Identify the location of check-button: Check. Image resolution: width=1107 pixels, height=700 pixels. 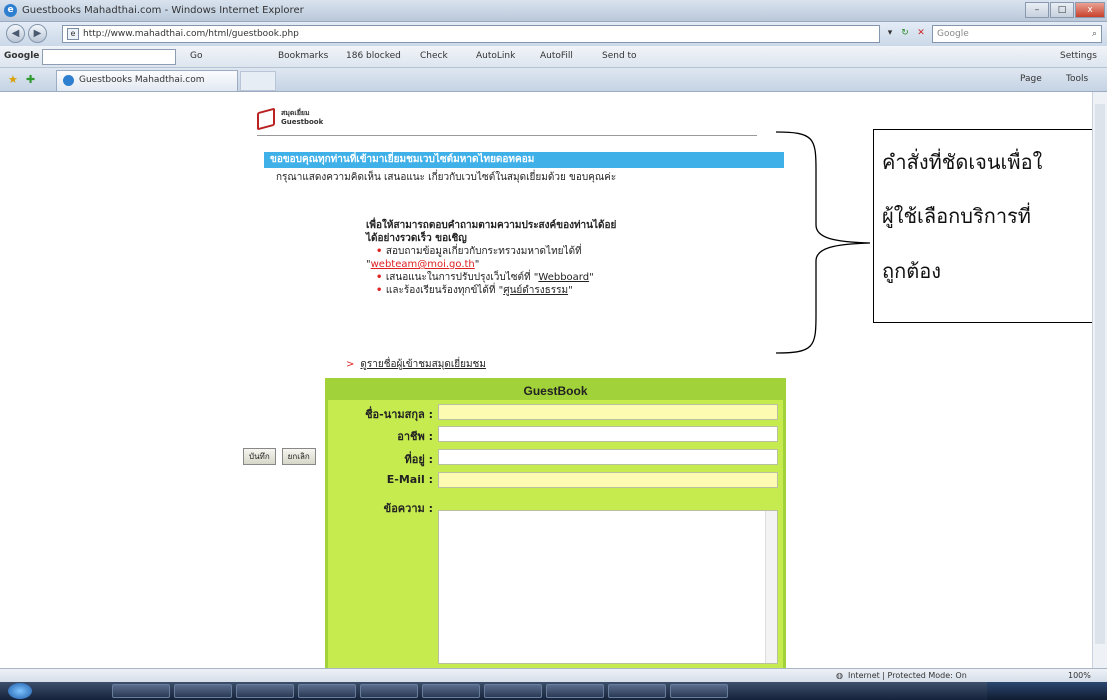
(434, 56).